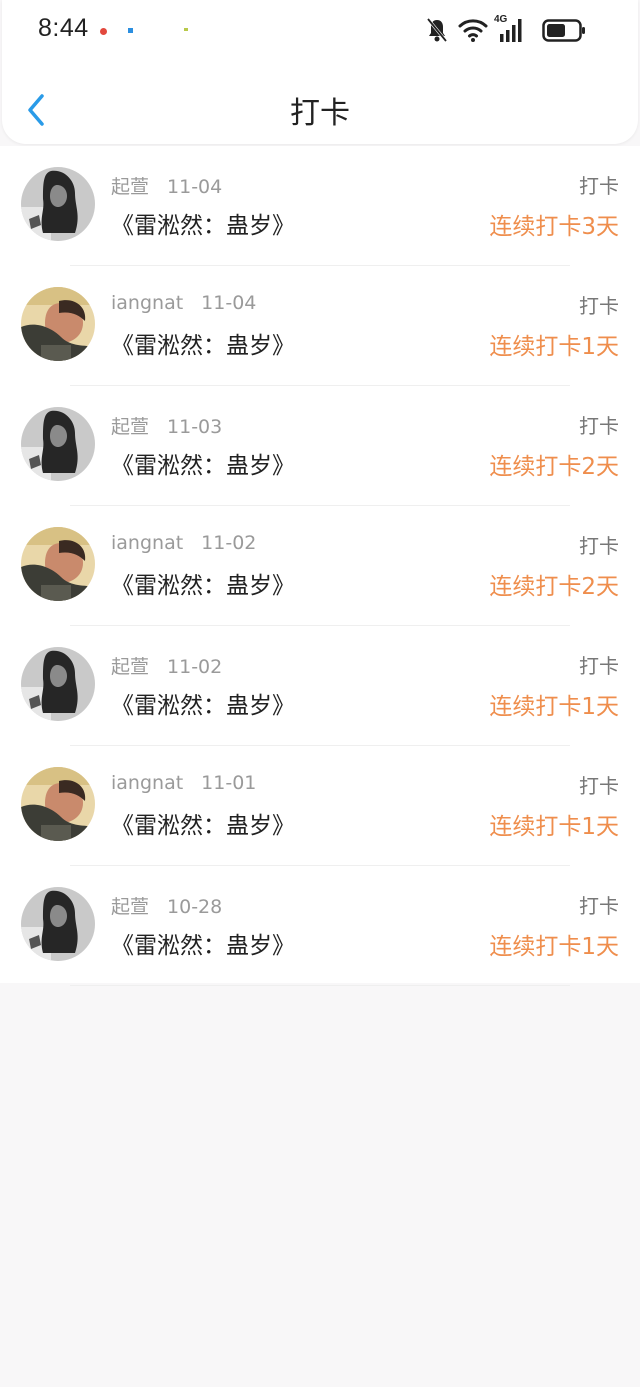  What do you see at coordinates (166, 185) in the screenshot?
I see `record-meta: 起萱 11-04` at bounding box center [166, 185].